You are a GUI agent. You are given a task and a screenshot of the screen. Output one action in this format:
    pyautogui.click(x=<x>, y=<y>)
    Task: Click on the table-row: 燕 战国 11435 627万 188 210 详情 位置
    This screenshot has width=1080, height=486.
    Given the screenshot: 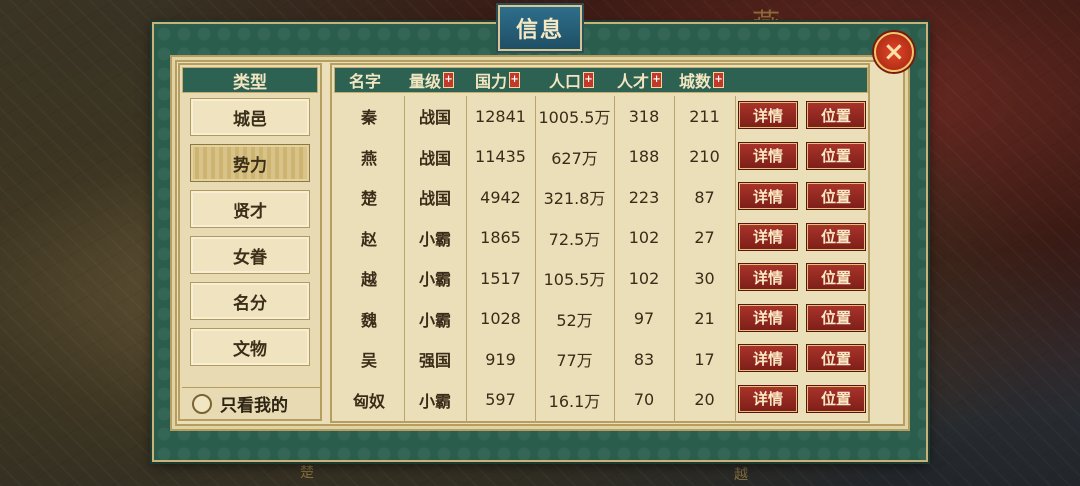 What is the action you would take?
    pyautogui.click(x=601, y=157)
    